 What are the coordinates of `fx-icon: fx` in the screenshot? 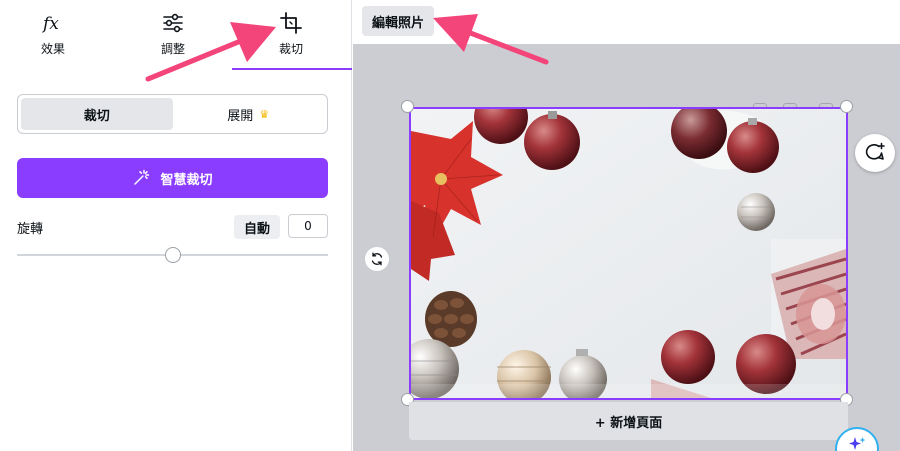 It's located at (50, 24).